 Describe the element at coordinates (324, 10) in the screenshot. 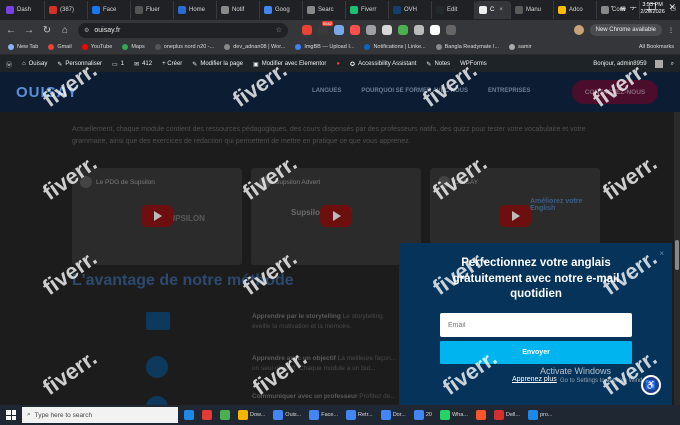

I see `browser-tab: Searc` at that location.